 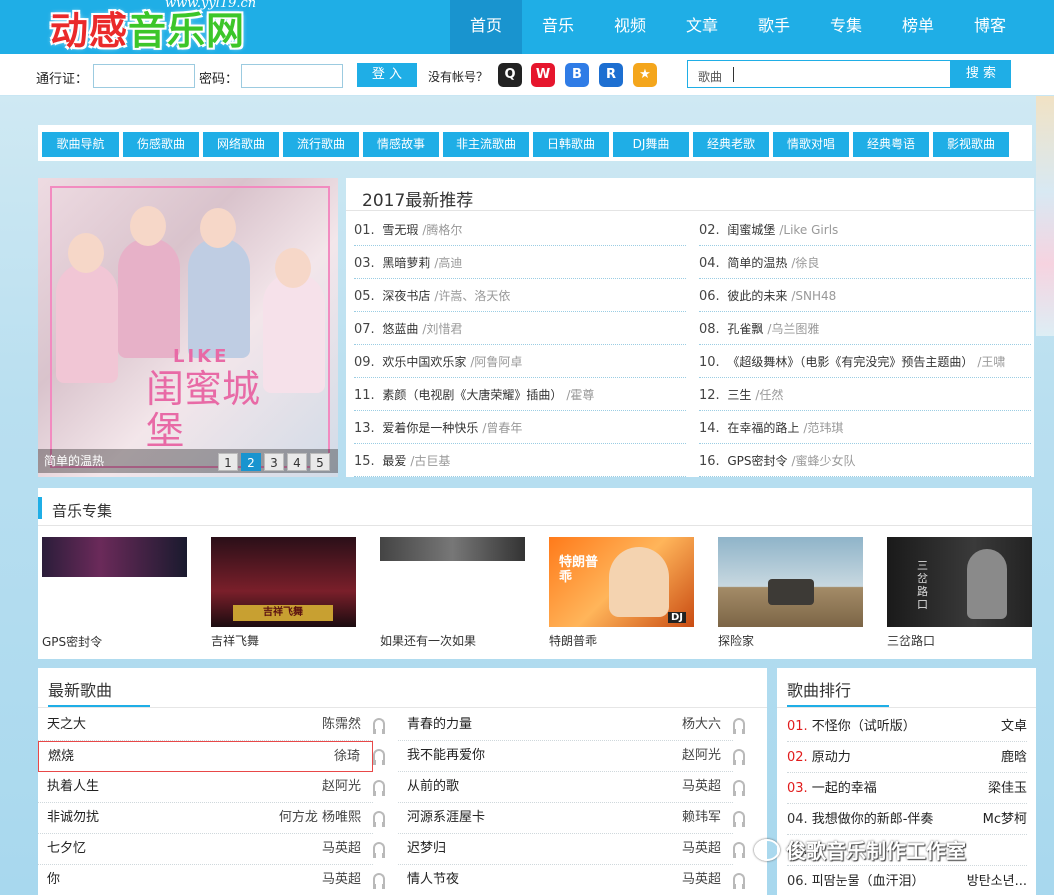 I want to click on rank-song-link: 피땀눈물（血汗泪）, so click(x=868, y=881).